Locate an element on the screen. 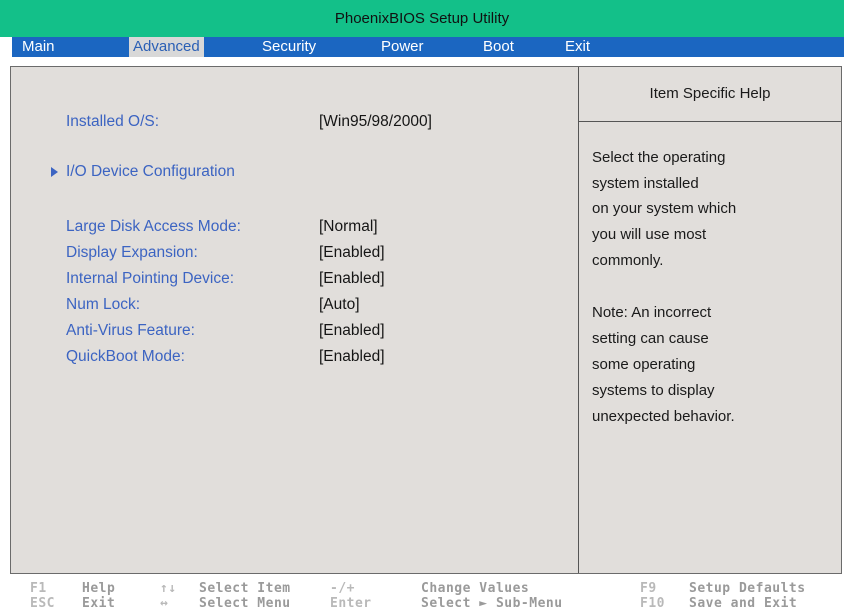  title-bar: PhoenixBIOS Setup Utility is located at coordinates (422, 18).